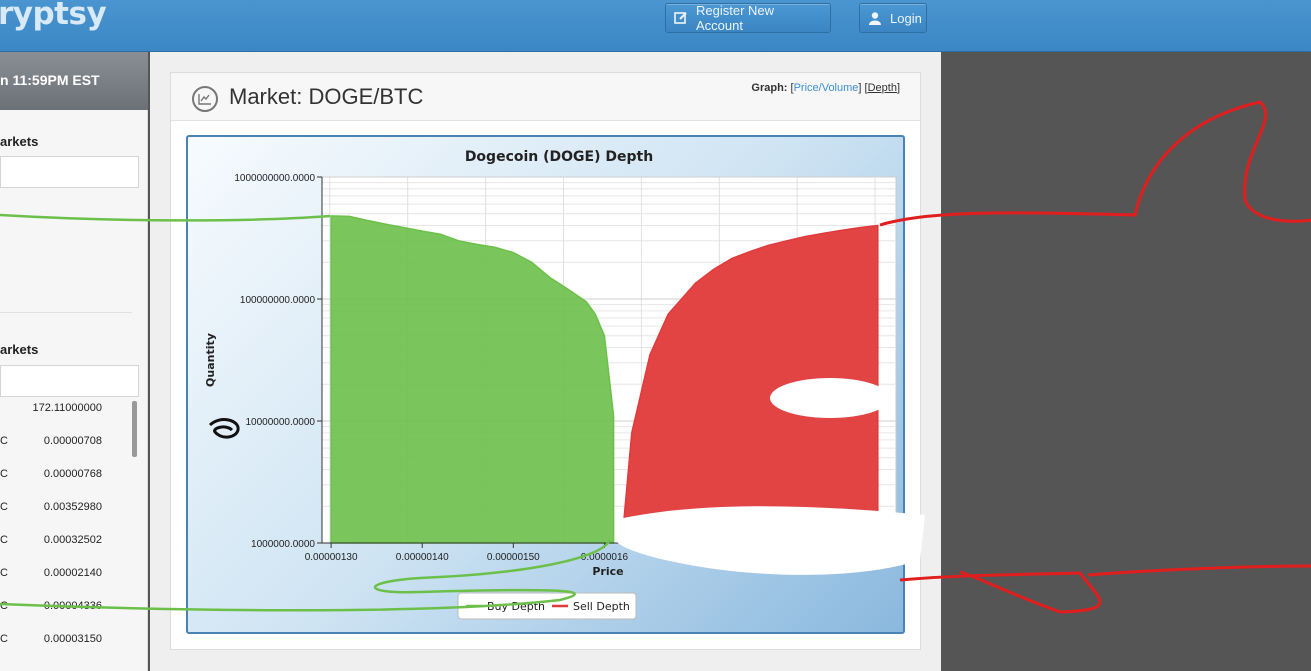 The height and width of the screenshot is (671, 1311). What do you see at coordinates (830, 398) in the screenshot?
I see `white-scribble-oval` at bounding box center [830, 398].